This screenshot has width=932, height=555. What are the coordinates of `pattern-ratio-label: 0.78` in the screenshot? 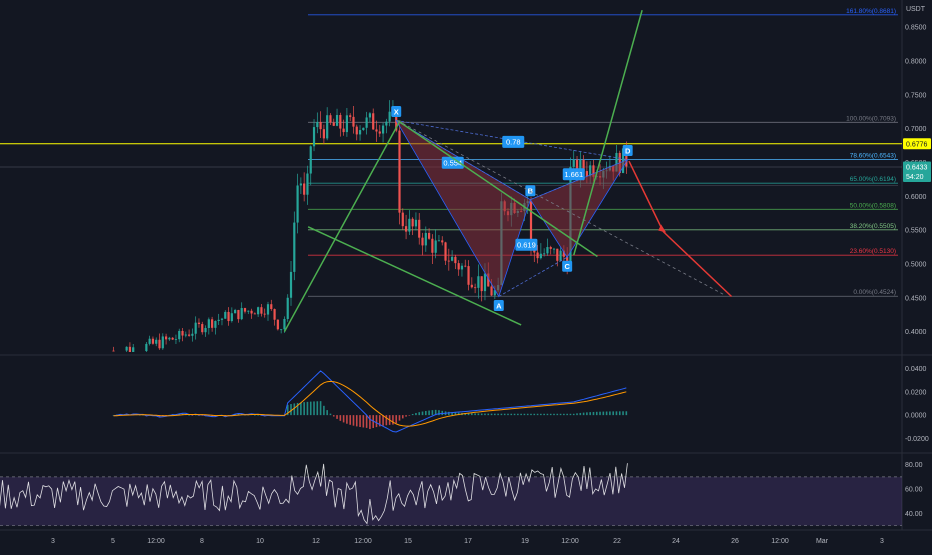 It's located at (513, 142).